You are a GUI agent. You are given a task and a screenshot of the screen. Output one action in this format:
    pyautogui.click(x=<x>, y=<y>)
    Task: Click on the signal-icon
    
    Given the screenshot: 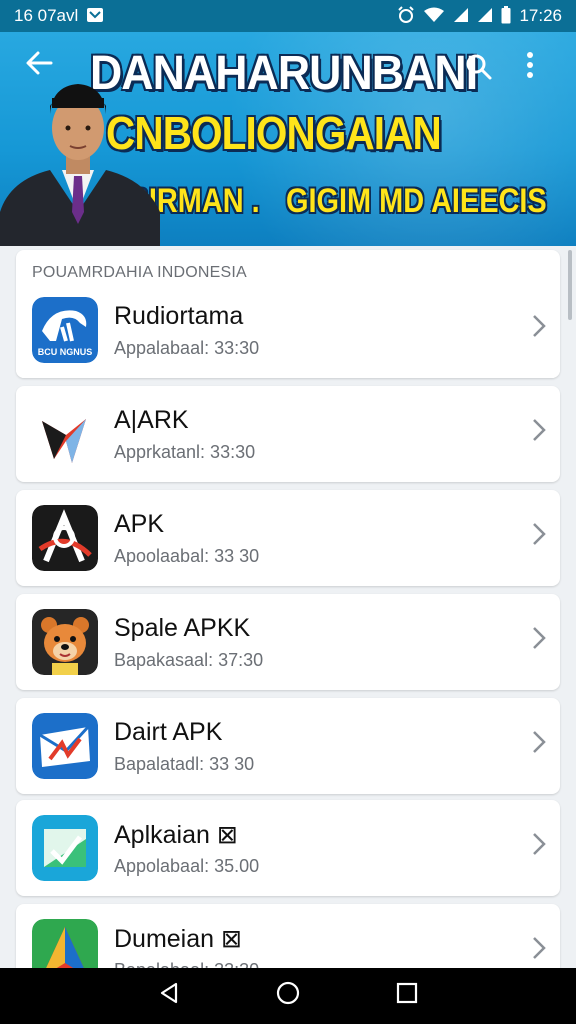 What is the action you would take?
    pyautogui.click(x=461, y=16)
    